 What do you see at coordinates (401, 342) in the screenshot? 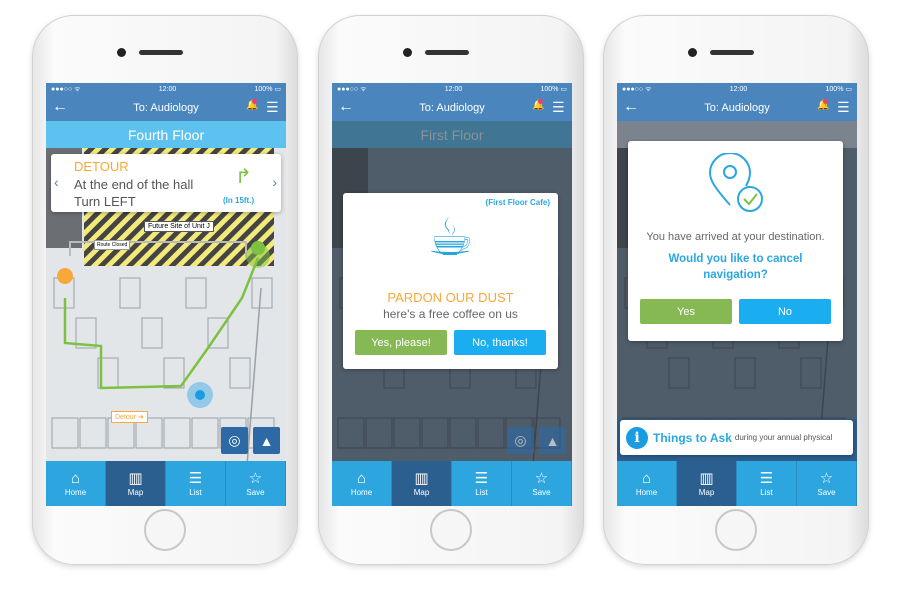
I see `yes-please-button: Yes, please!` at bounding box center [401, 342].